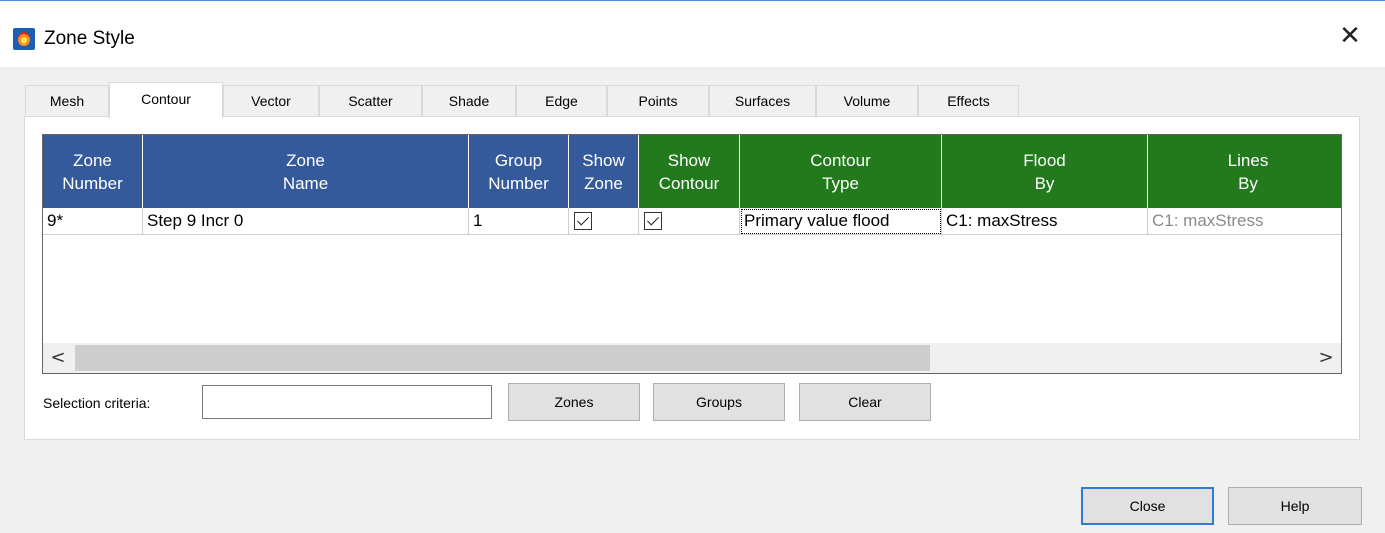 This screenshot has height=533, width=1385. Describe the element at coordinates (58, 358) in the screenshot. I see `scroll-left-icon: <` at that location.